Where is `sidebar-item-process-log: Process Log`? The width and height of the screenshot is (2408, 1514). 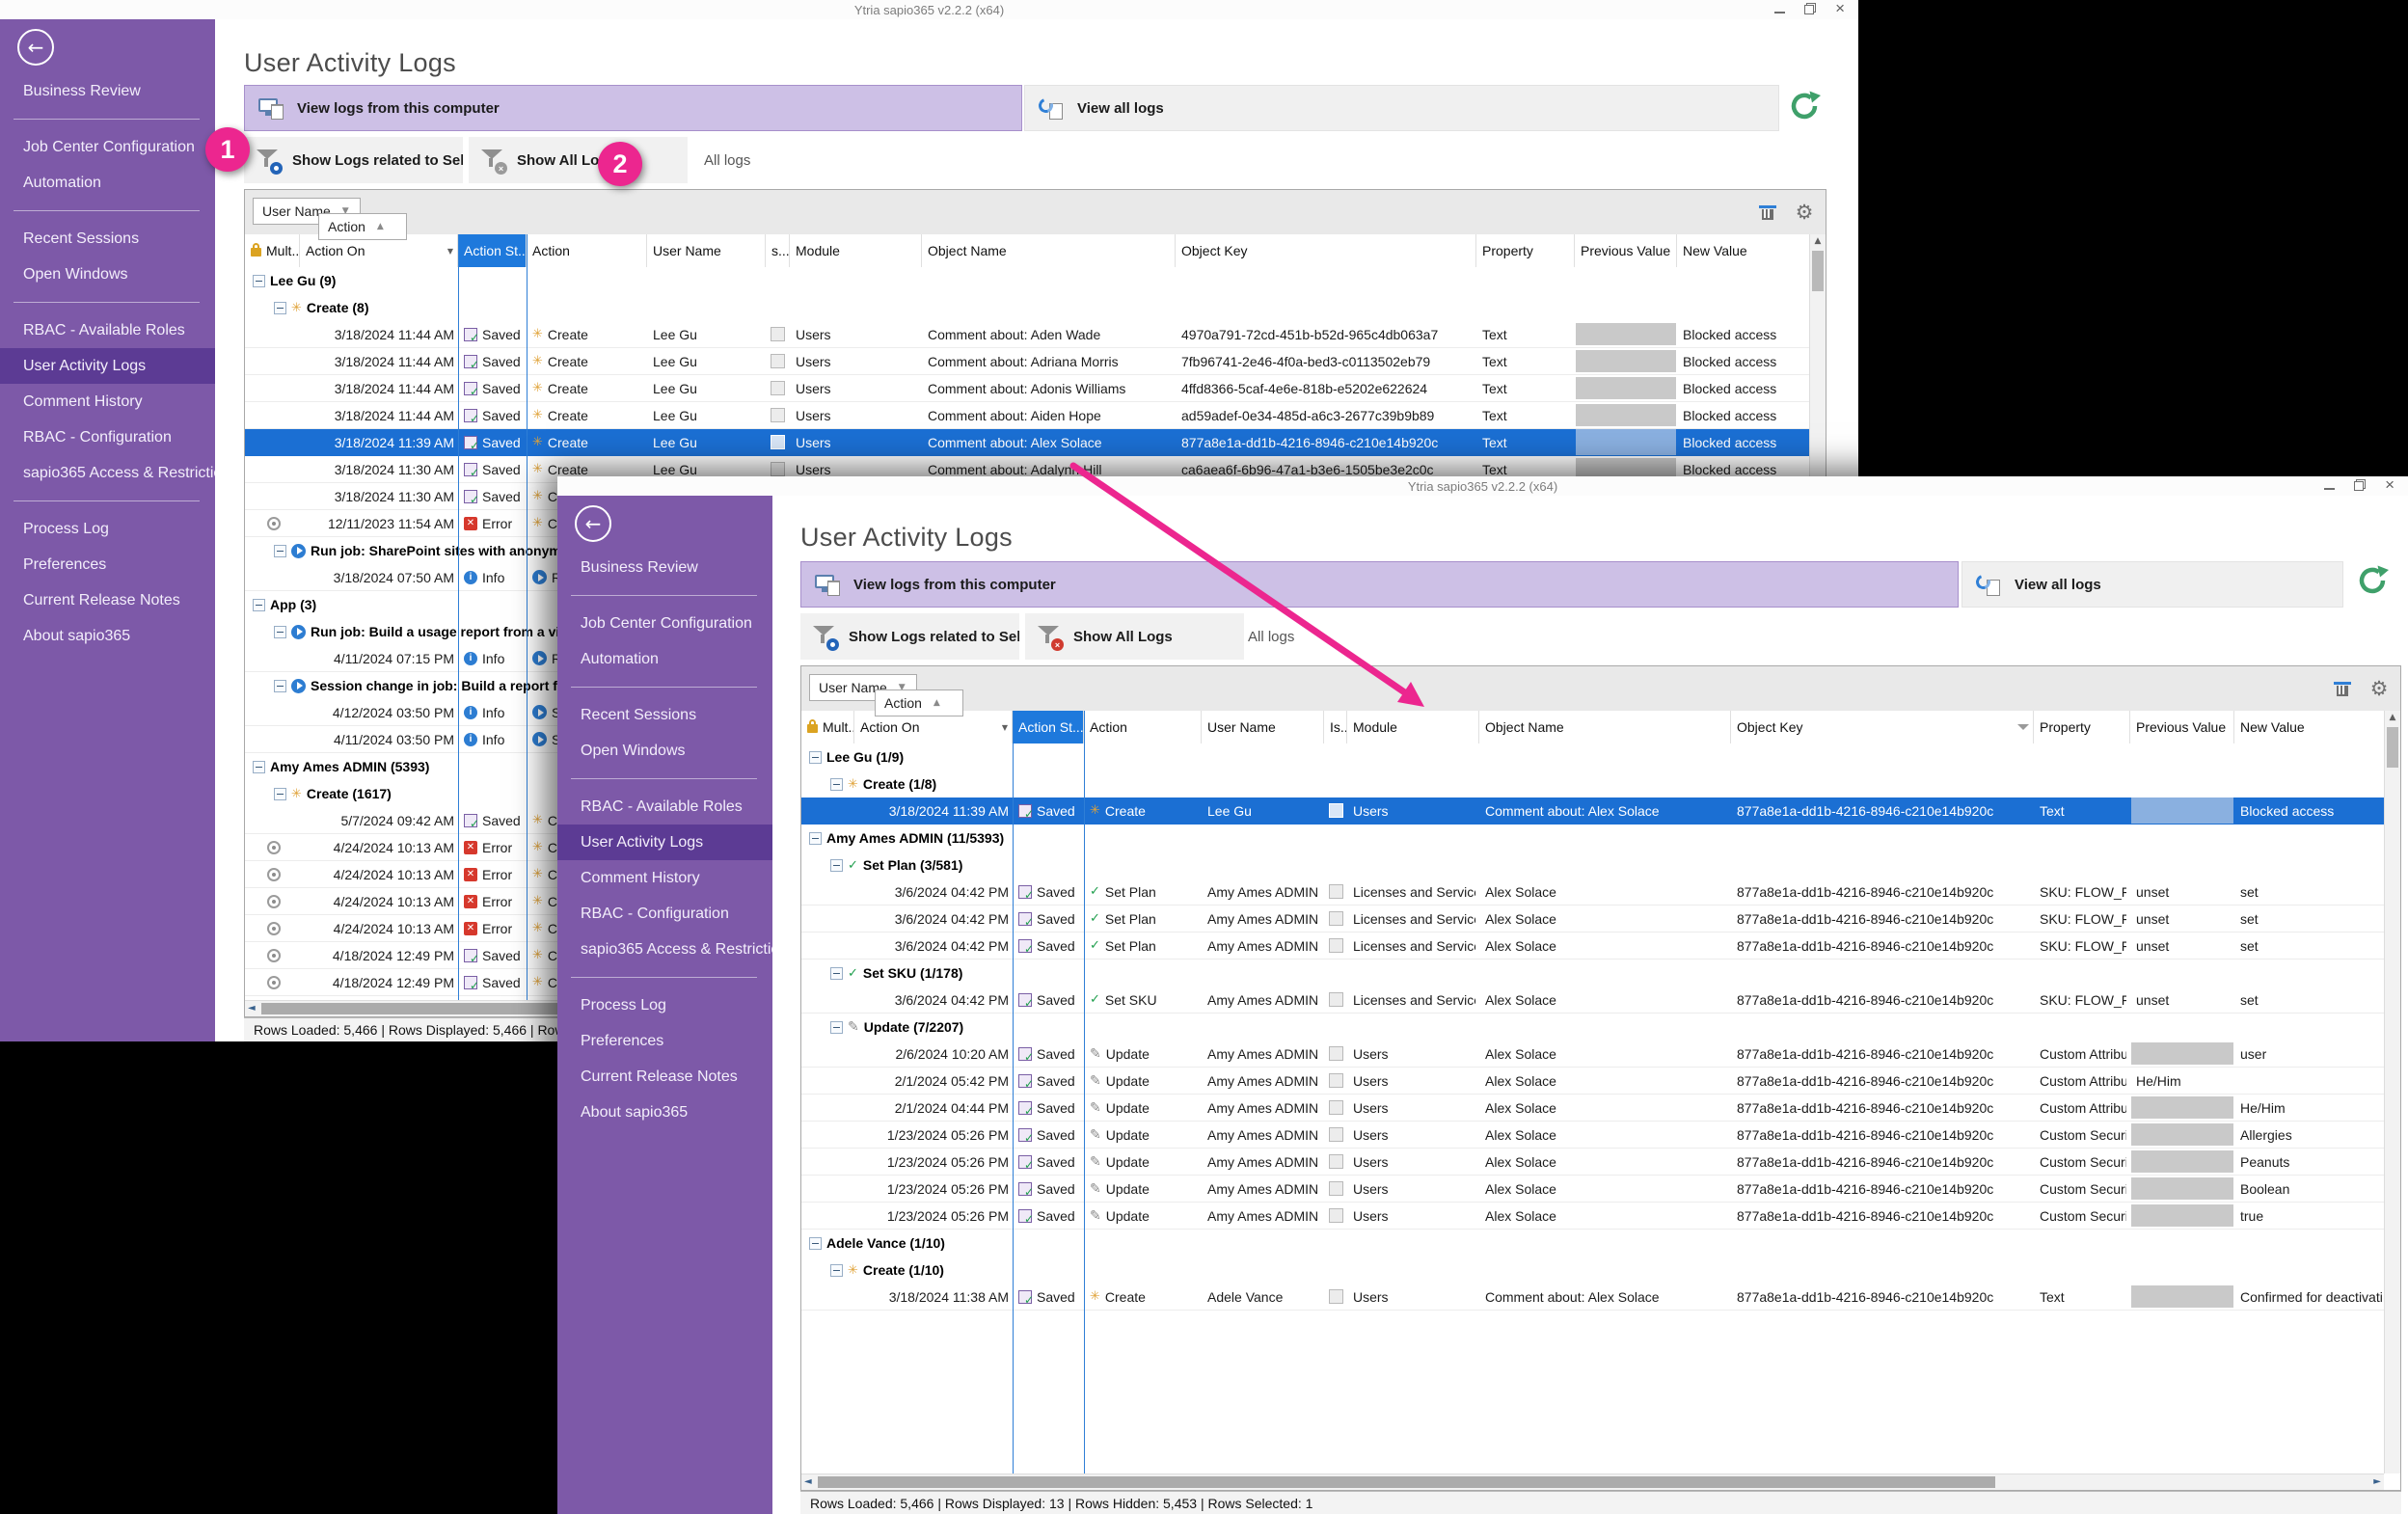
sidebar-item-process-log: Process Log is located at coordinates (665, 1005).